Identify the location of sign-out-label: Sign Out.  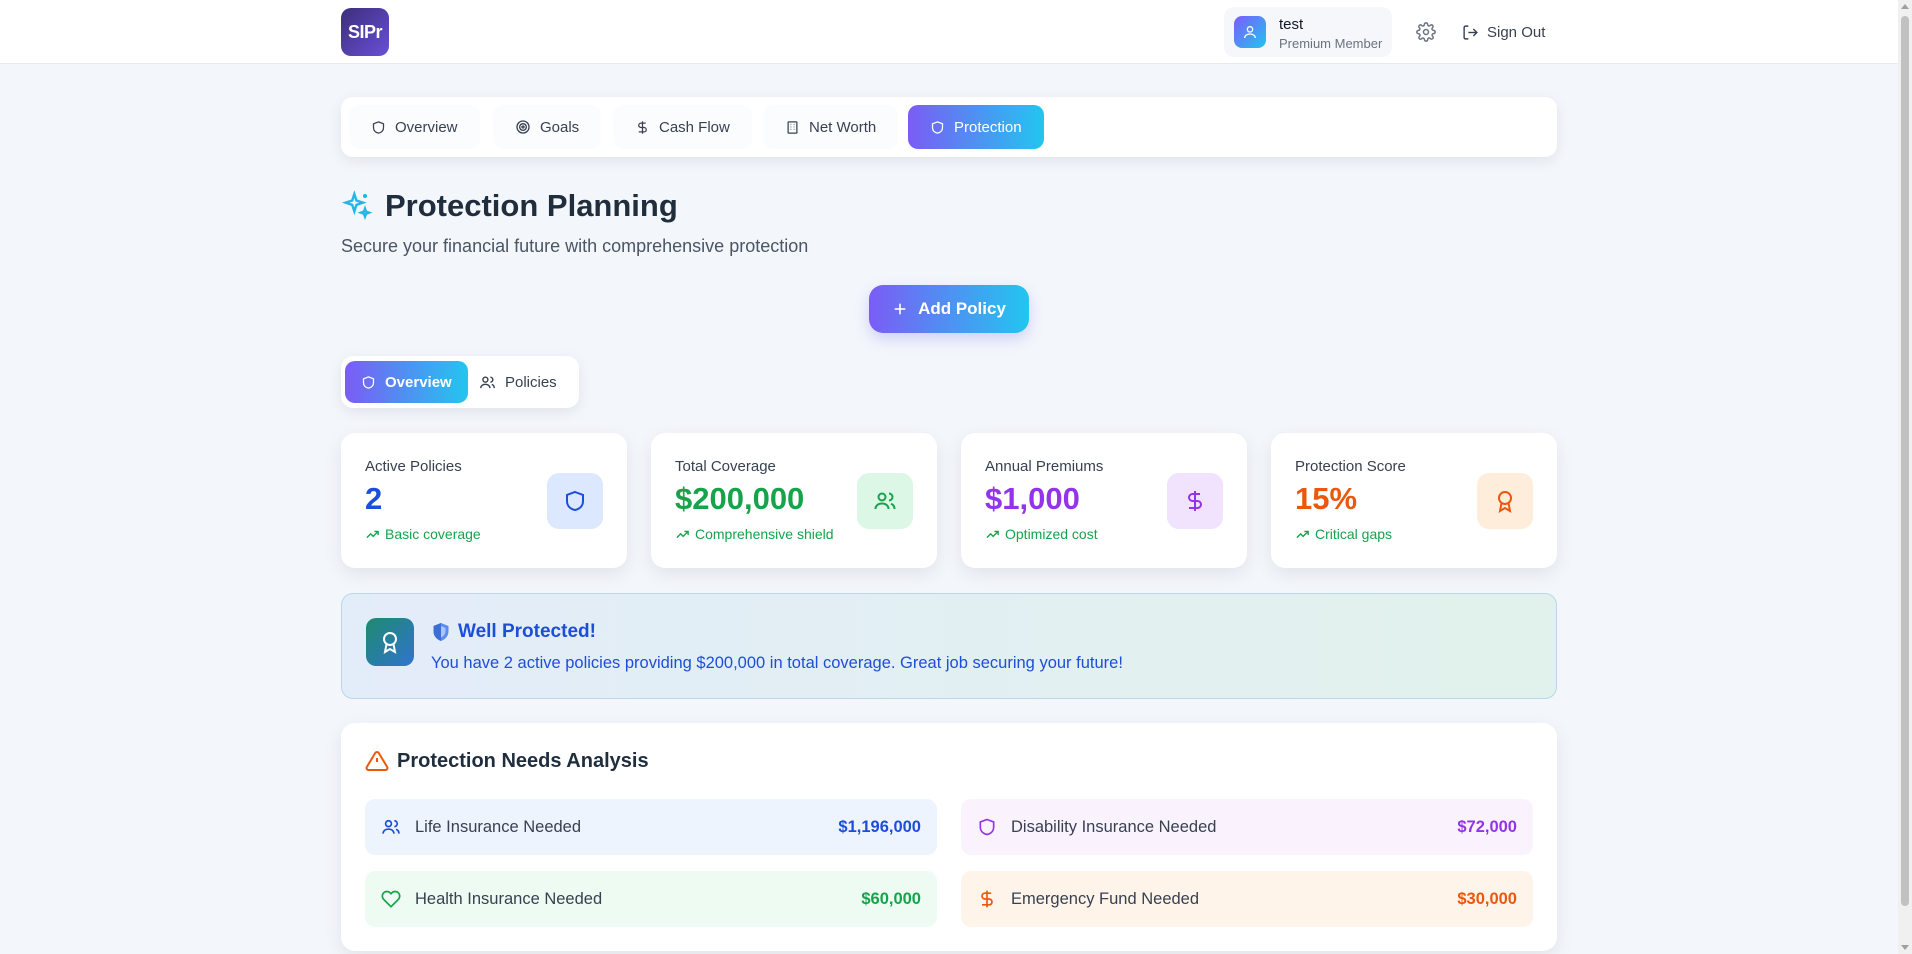
(1516, 32).